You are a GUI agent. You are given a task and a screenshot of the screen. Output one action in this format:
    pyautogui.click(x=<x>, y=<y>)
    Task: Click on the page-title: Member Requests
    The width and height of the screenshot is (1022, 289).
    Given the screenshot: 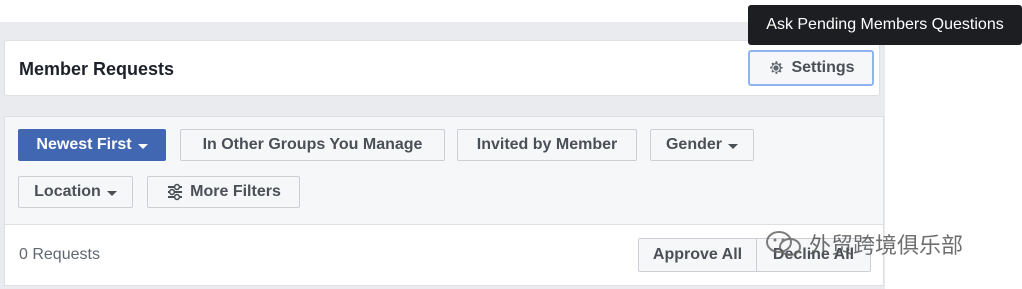 What is the action you would take?
    pyautogui.click(x=97, y=69)
    